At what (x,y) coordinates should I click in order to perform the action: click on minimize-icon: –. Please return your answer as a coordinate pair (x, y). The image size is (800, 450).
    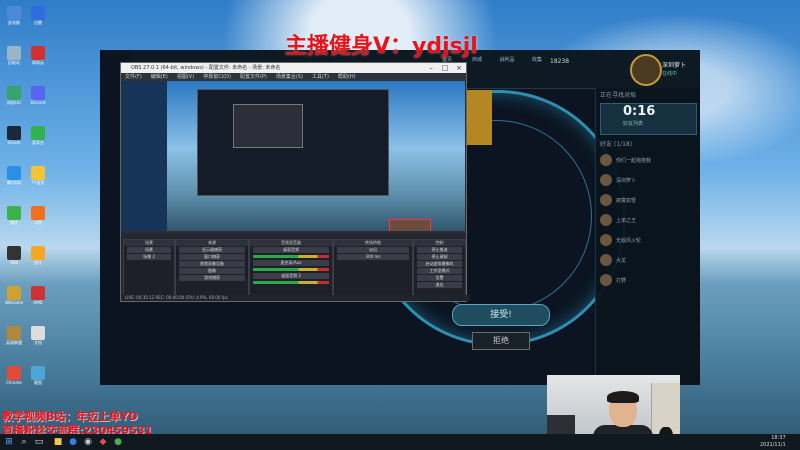
    Looking at the image, I should click on (431, 68).